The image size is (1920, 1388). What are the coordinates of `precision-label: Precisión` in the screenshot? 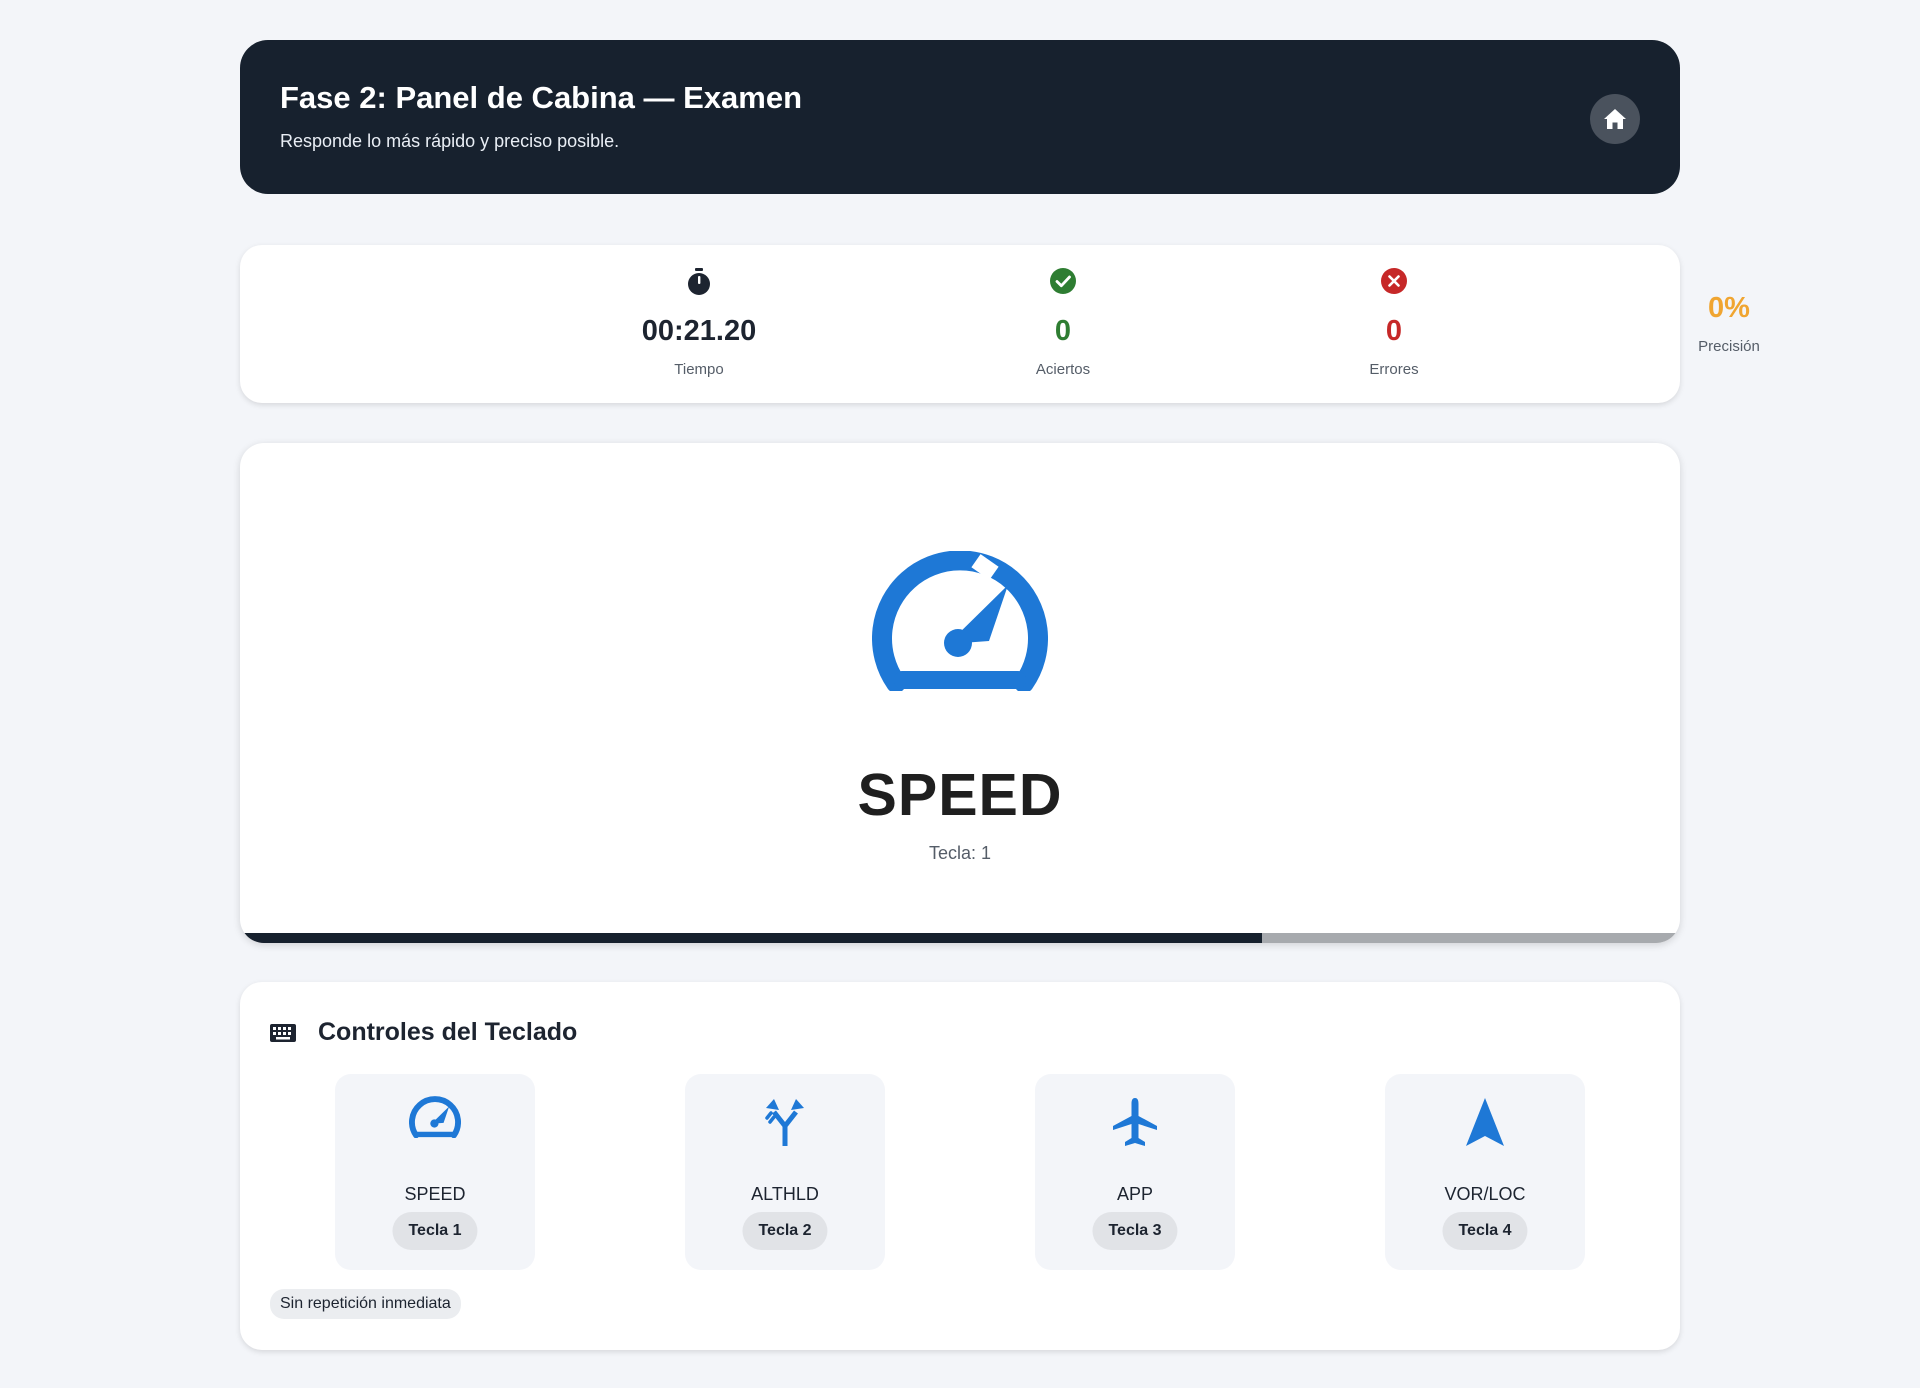 It's located at (1729, 346).